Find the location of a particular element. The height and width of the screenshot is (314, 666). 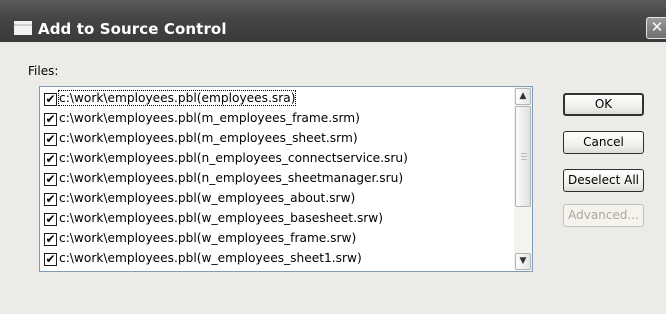

close-icon: ✕ is located at coordinates (657, 27).